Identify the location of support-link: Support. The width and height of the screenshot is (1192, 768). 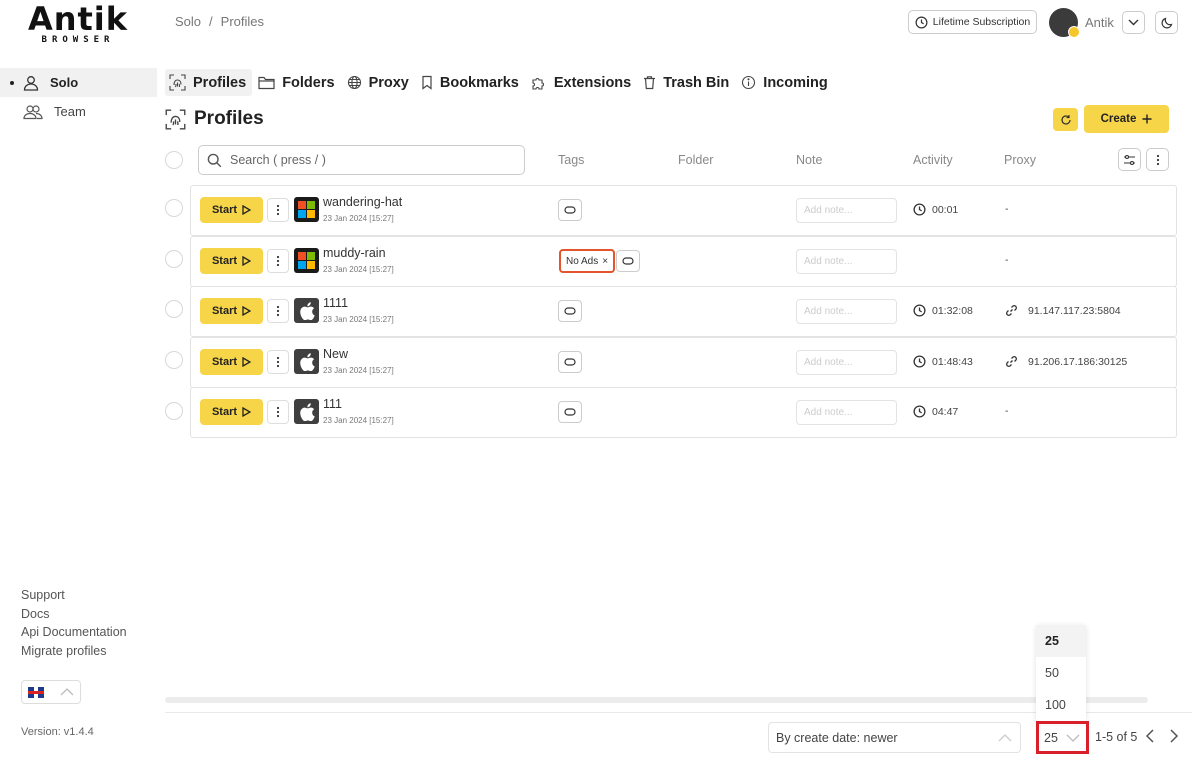
(74, 595).